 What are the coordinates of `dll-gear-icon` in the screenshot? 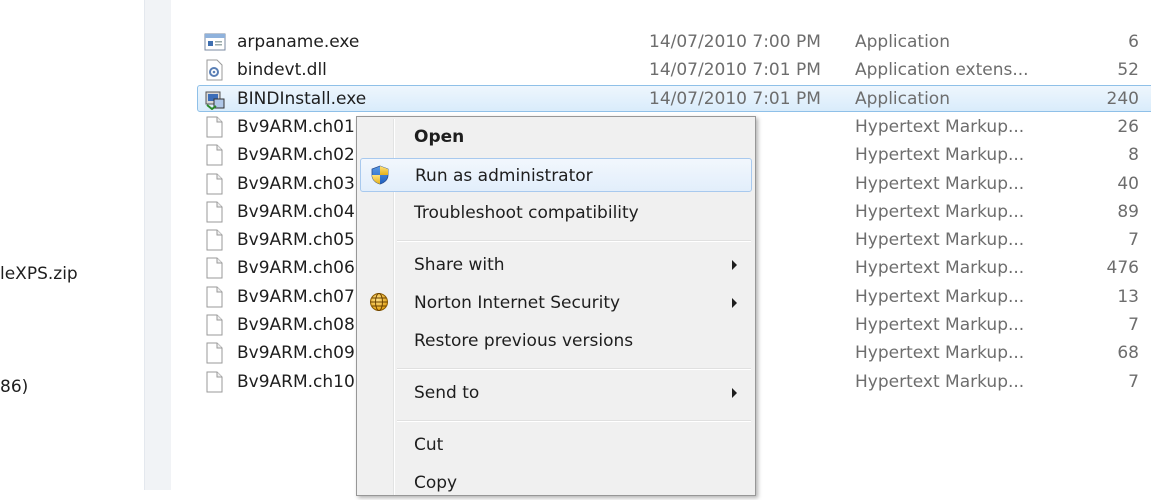 It's located at (214, 70).